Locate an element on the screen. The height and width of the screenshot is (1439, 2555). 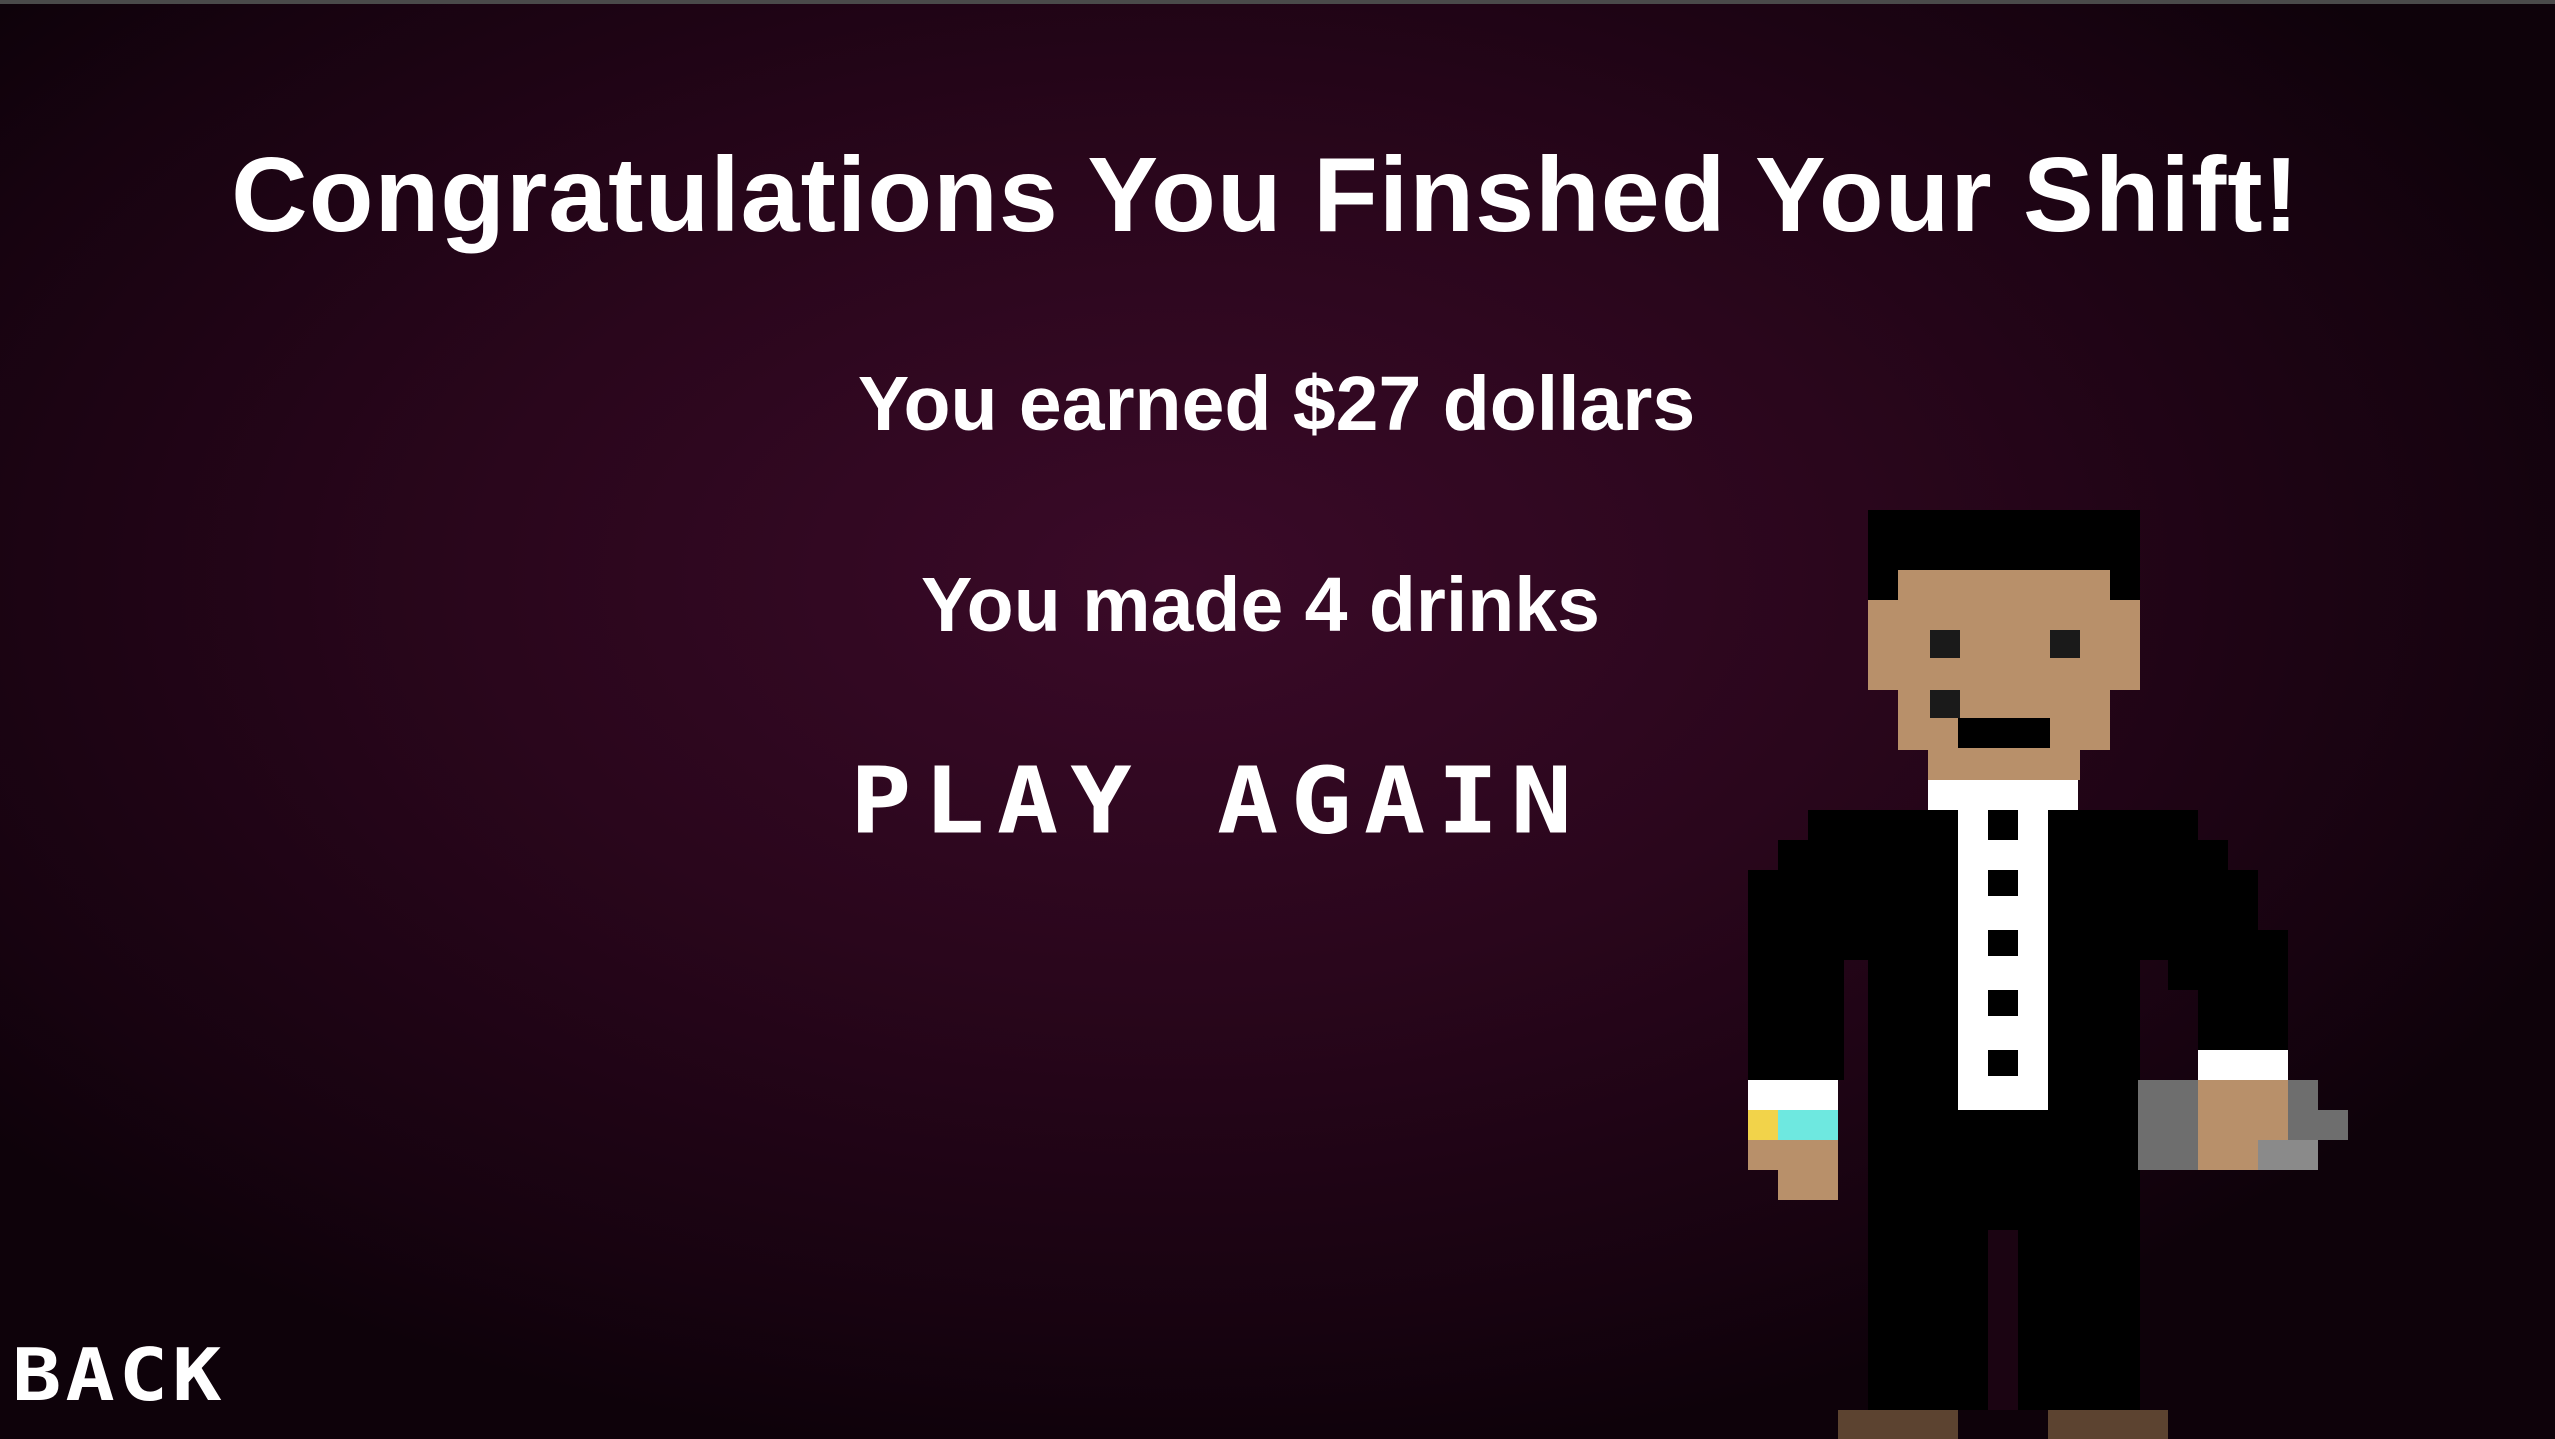
play-again-button: PLAY AGAIN is located at coordinates (1217, 802).